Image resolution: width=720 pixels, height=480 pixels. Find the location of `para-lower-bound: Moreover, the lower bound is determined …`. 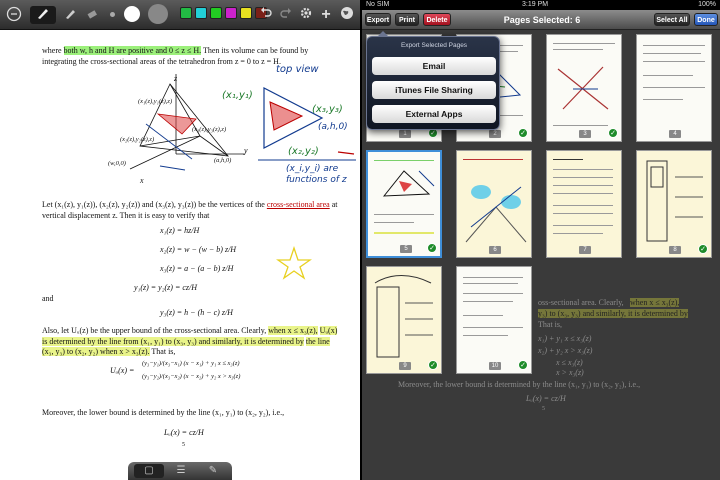

para-lower-bound: Moreover, the lower bound is determined … is located at coordinates (163, 412).